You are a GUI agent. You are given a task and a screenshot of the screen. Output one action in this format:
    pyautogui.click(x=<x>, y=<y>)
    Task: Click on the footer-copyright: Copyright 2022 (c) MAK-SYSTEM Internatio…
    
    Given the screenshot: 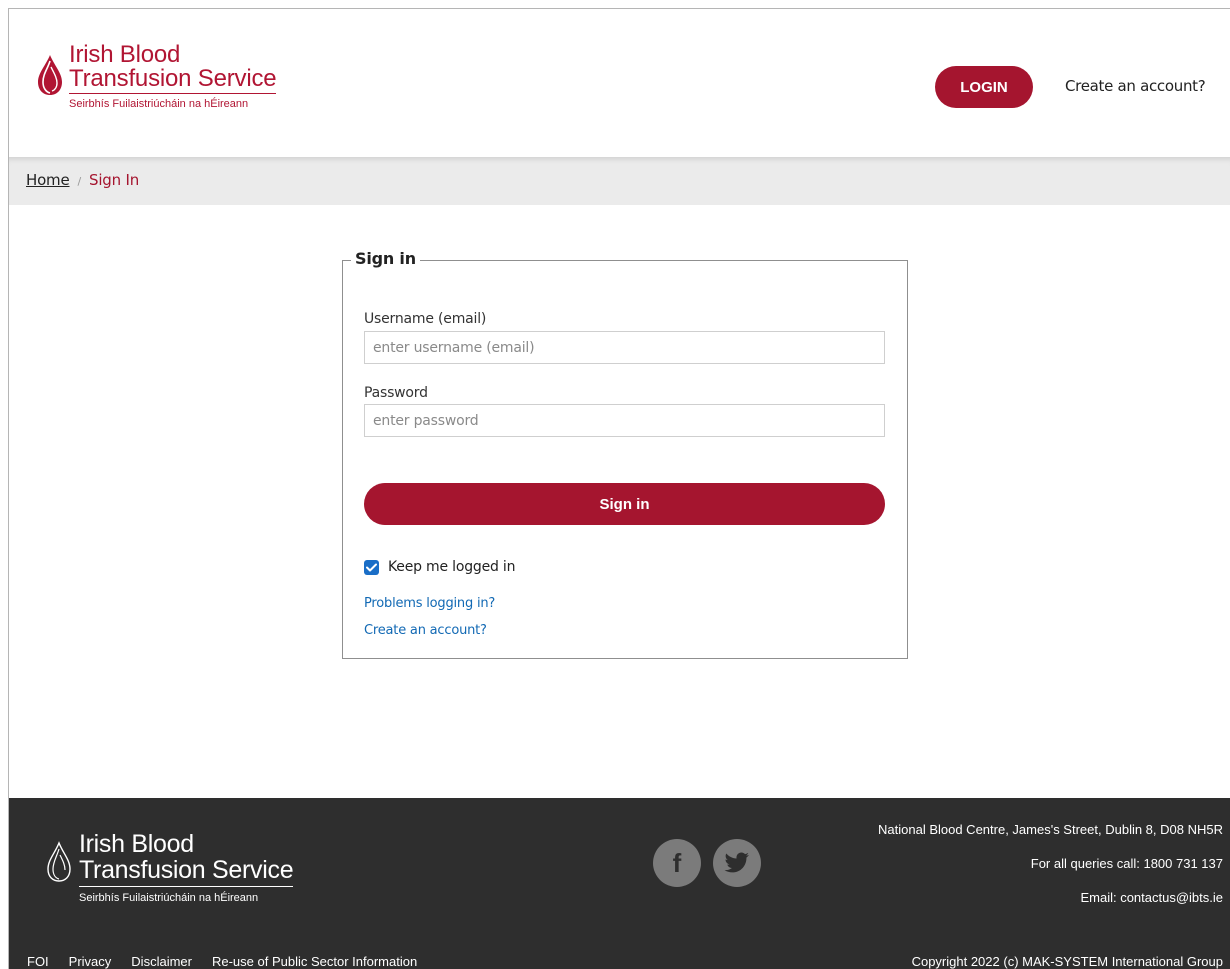 What is the action you would take?
    pyautogui.click(x=1067, y=961)
    